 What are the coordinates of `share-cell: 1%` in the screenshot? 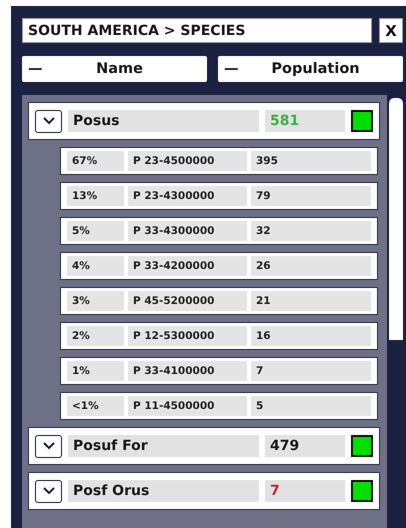 It's located at (95, 371).